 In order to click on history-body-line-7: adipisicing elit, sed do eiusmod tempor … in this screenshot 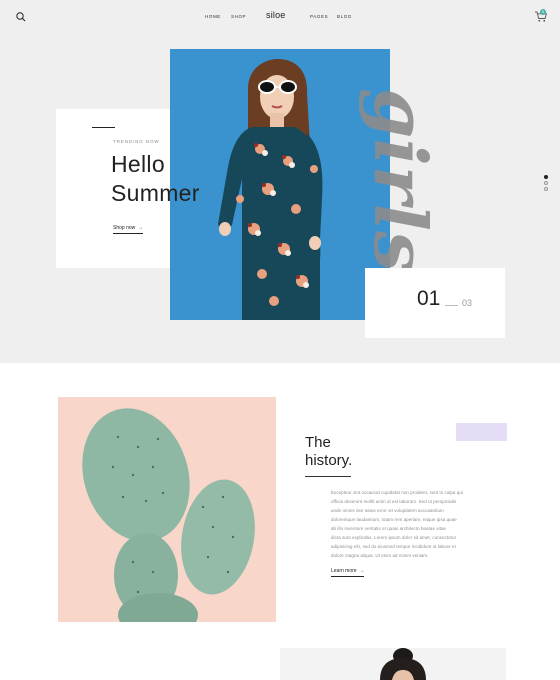, I will do `click(393, 546)`.